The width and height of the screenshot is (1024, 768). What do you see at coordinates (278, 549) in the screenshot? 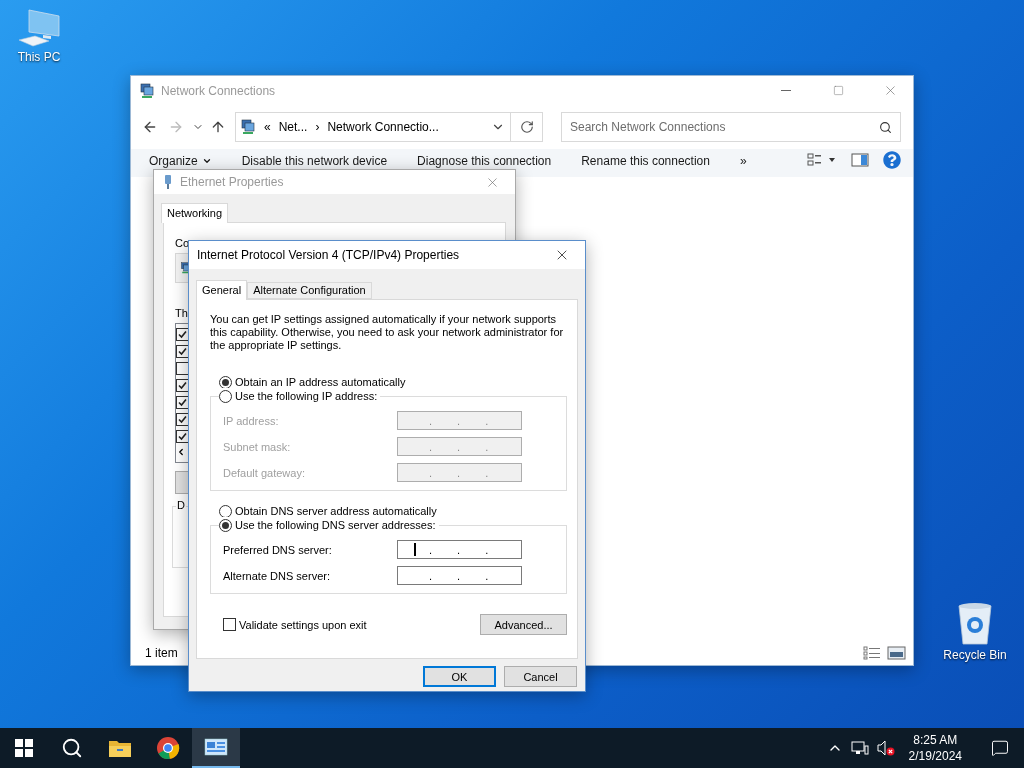
I see `field-label: Preferred DNS server:` at bounding box center [278, 549].